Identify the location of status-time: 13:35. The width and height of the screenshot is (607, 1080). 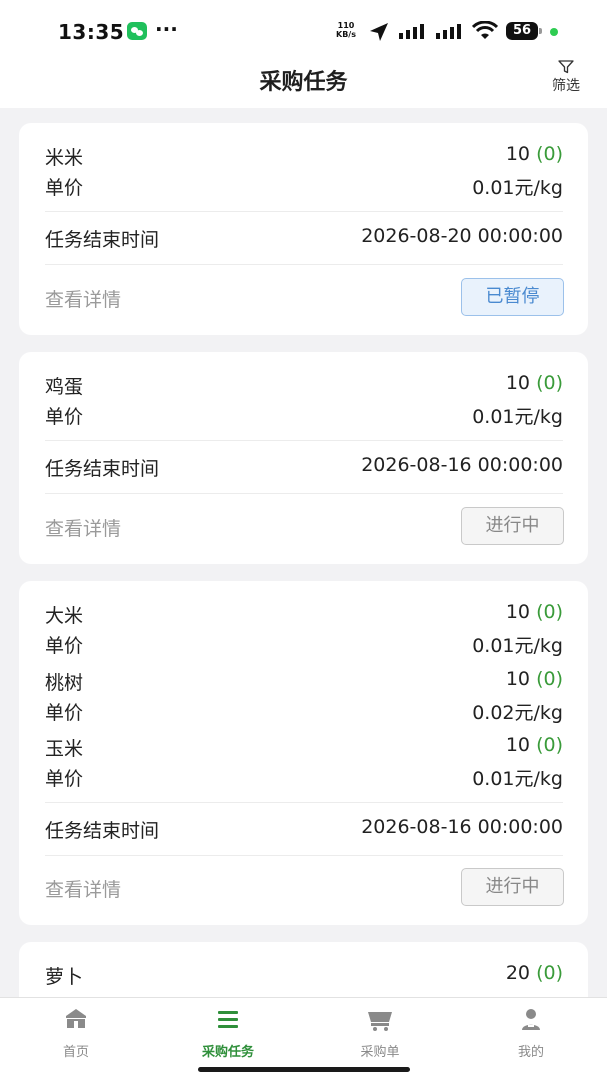
(91, 32).